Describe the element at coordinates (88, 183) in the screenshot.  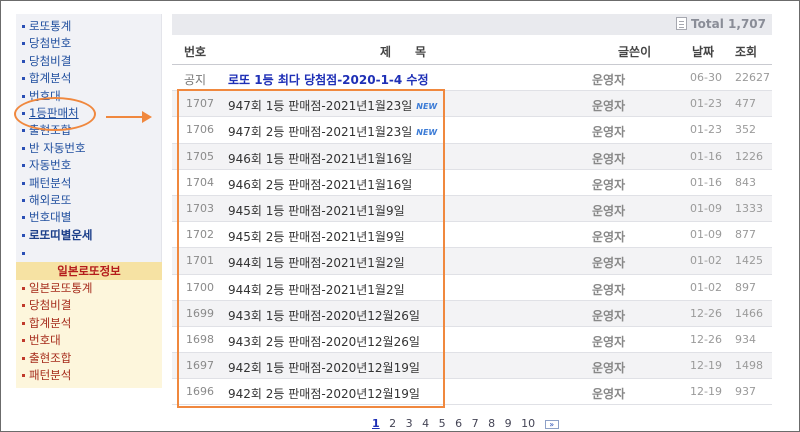
I see `sidebar-item-pattern-analysis: 패턴분석` at that location.